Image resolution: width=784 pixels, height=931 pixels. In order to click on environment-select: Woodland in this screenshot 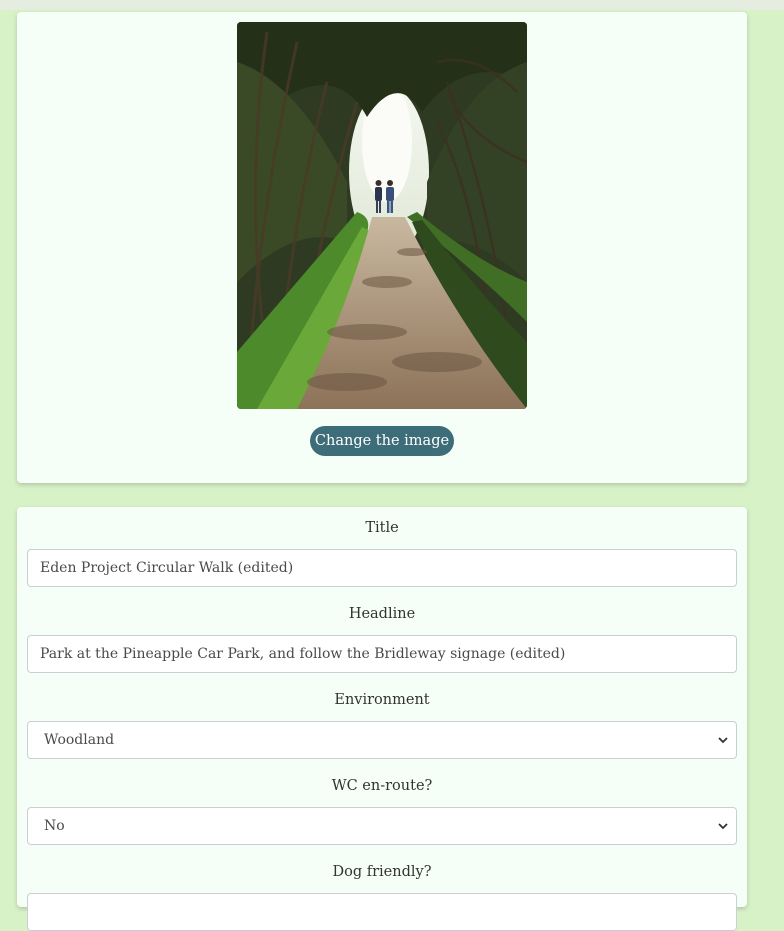, I will do `click(382, 740)`.